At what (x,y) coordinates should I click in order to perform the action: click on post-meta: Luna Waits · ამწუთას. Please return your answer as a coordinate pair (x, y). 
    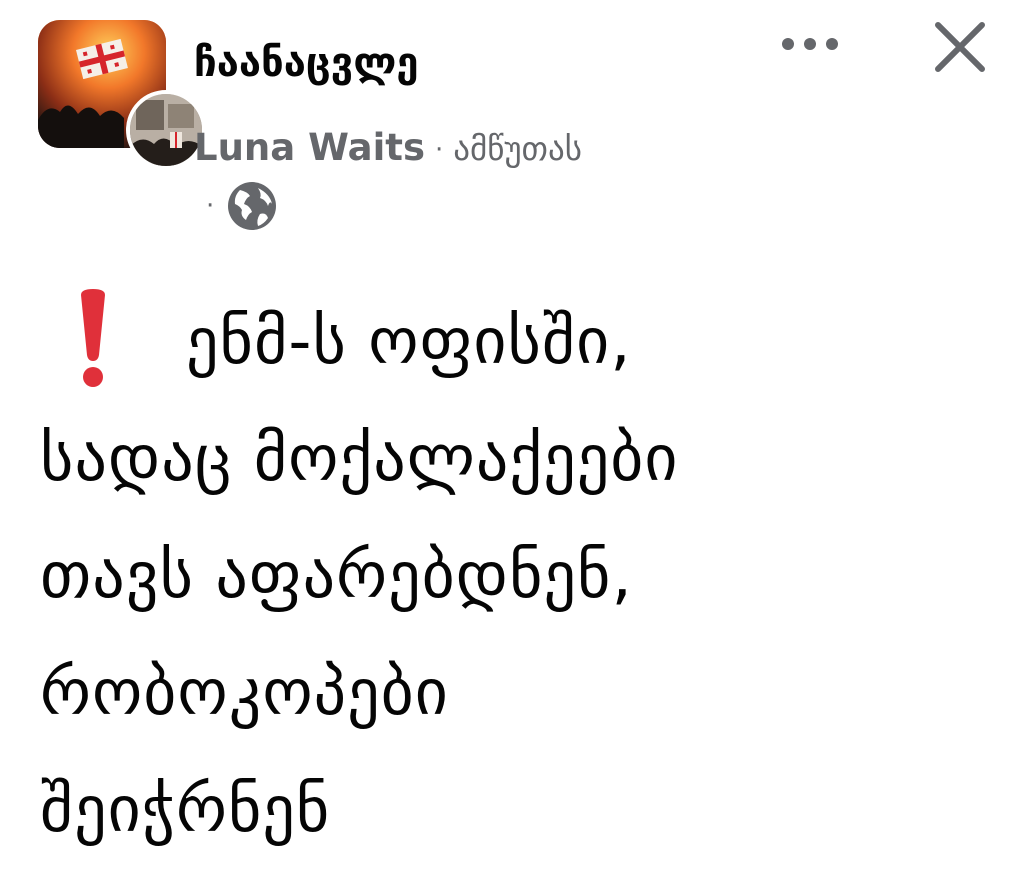
    Looking at the image, I should click on (388, 147).